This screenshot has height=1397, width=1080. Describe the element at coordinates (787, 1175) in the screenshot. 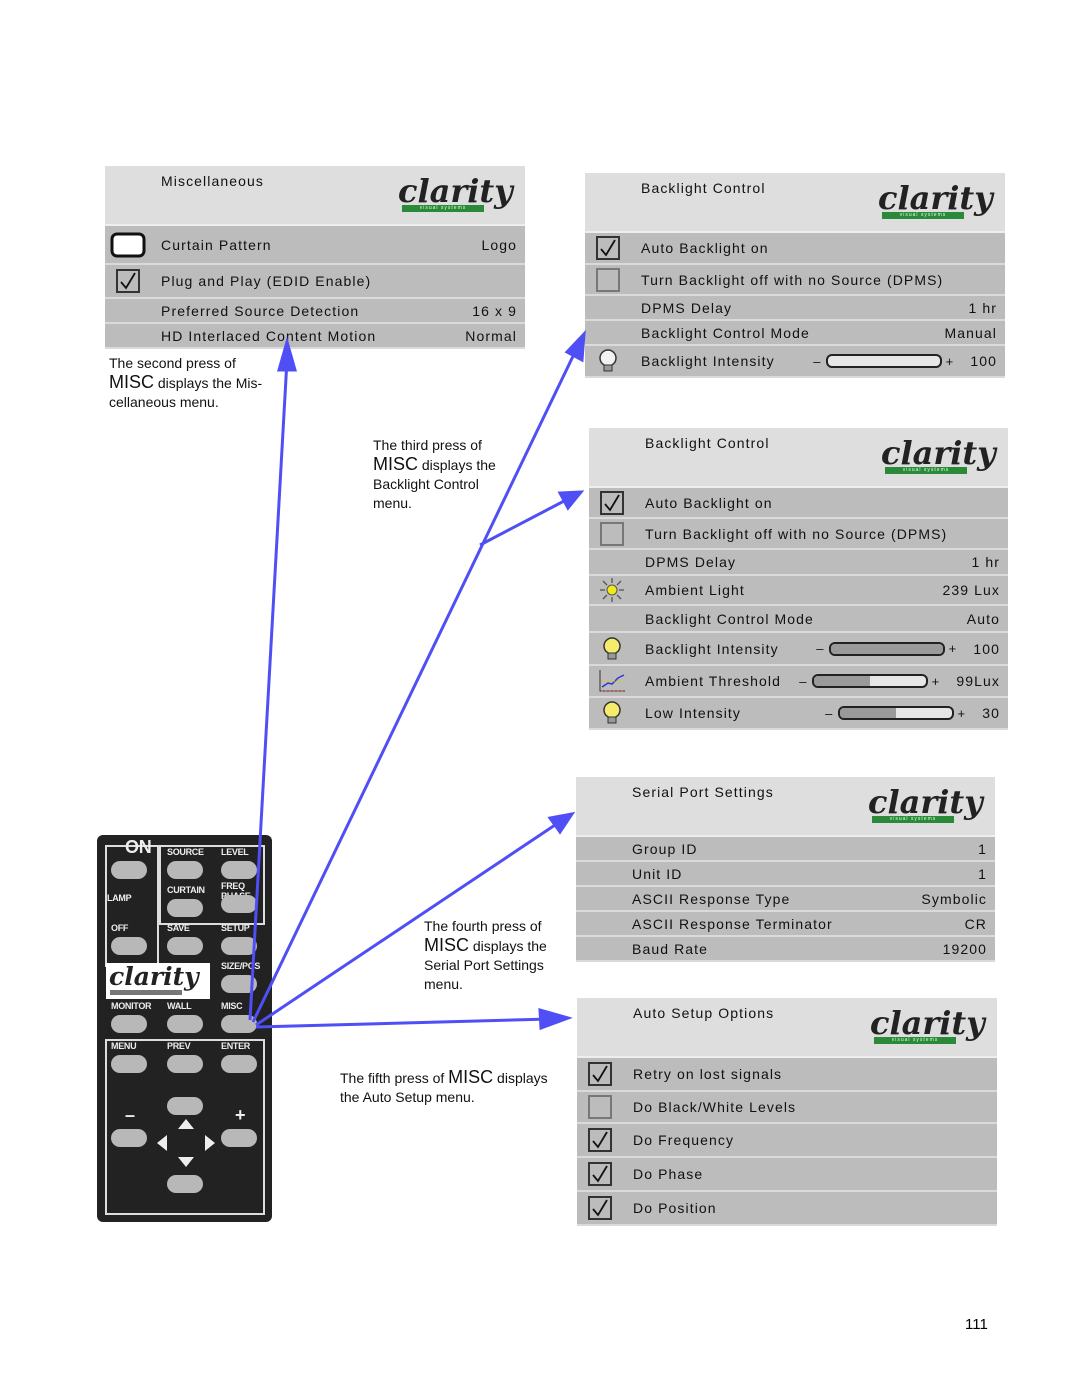

I see `menu-row: Do Phase` at that location.